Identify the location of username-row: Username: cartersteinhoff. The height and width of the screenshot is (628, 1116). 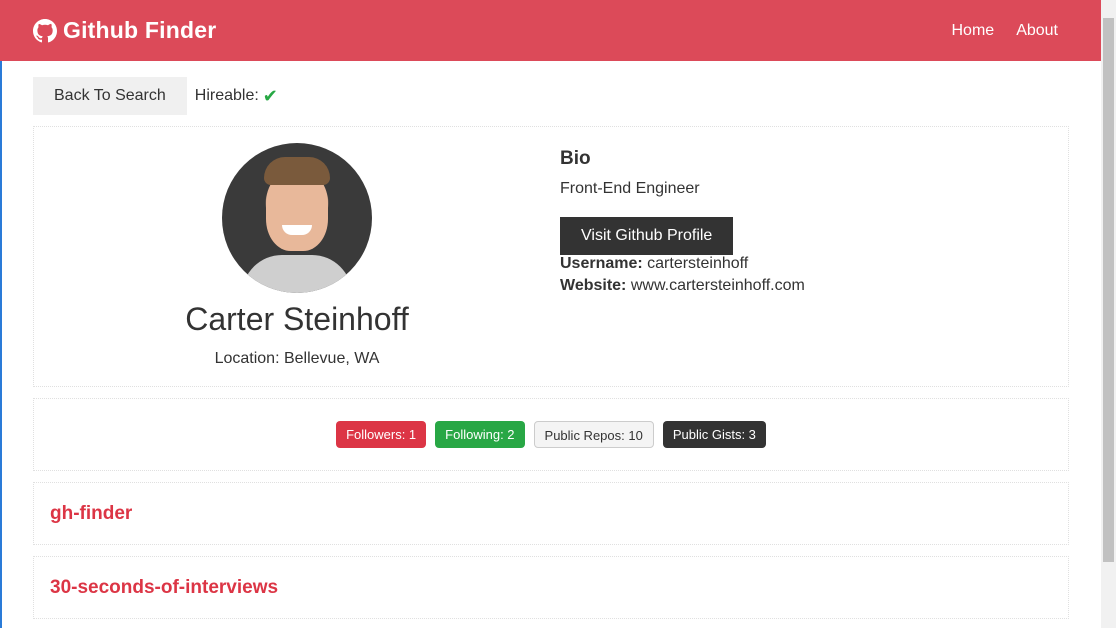
(682, 264).